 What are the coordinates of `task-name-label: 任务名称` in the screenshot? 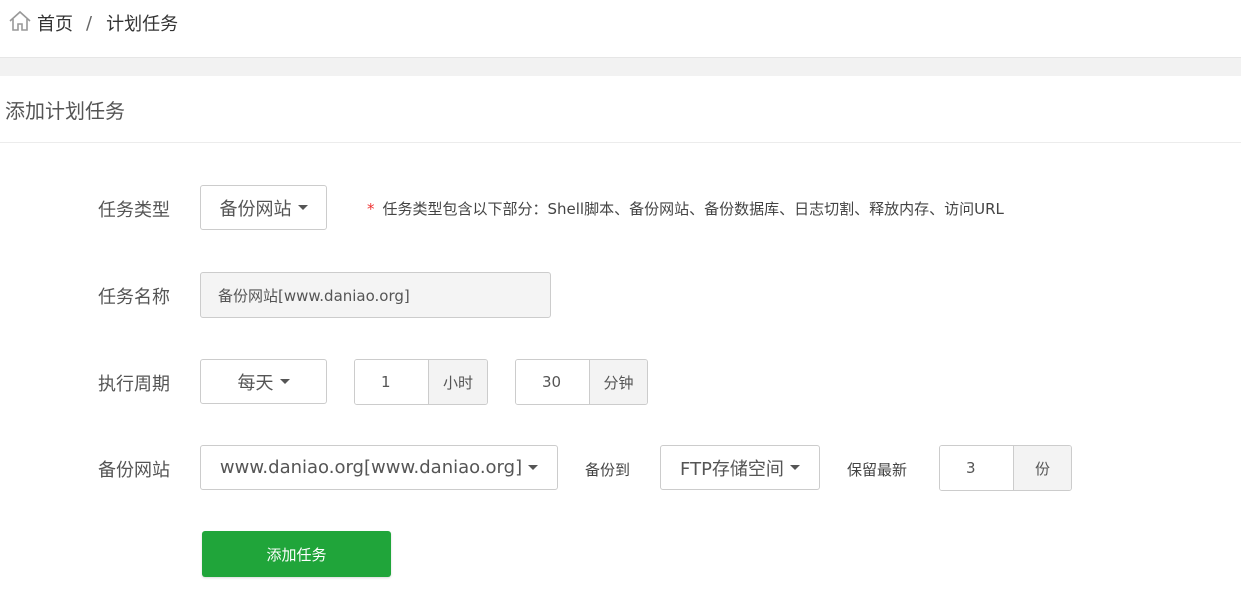 It's located at (134, 297).